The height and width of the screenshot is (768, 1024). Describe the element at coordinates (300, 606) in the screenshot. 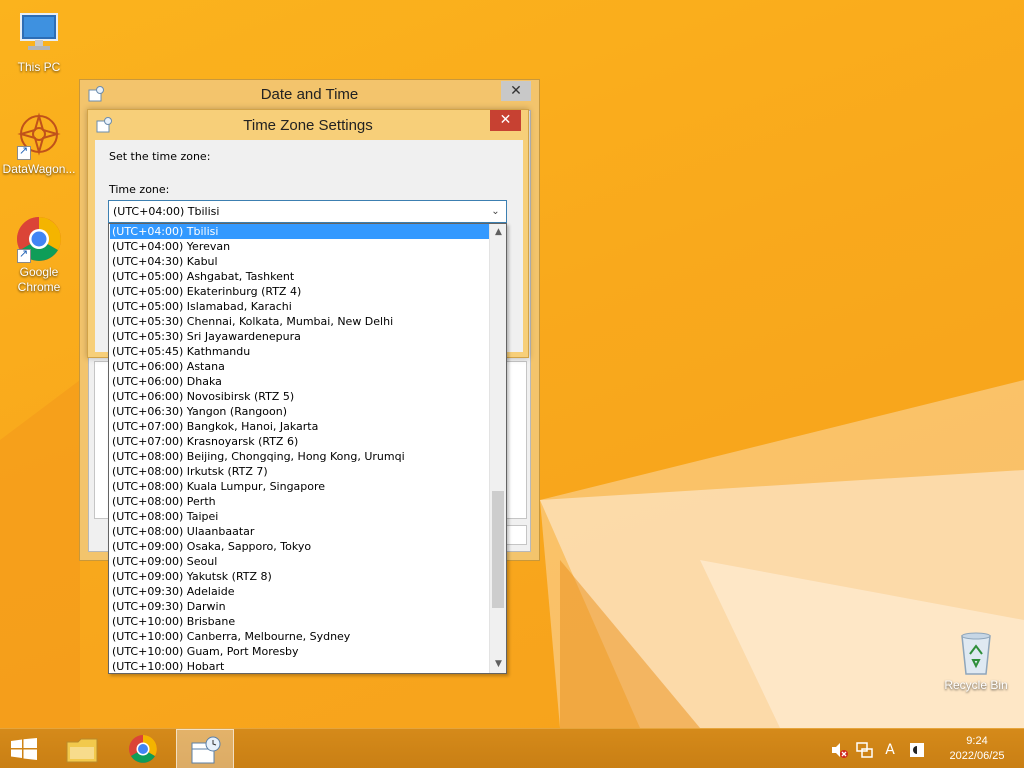

I see `time-zone-option: (UTC+09:30) Darwin` at that location.